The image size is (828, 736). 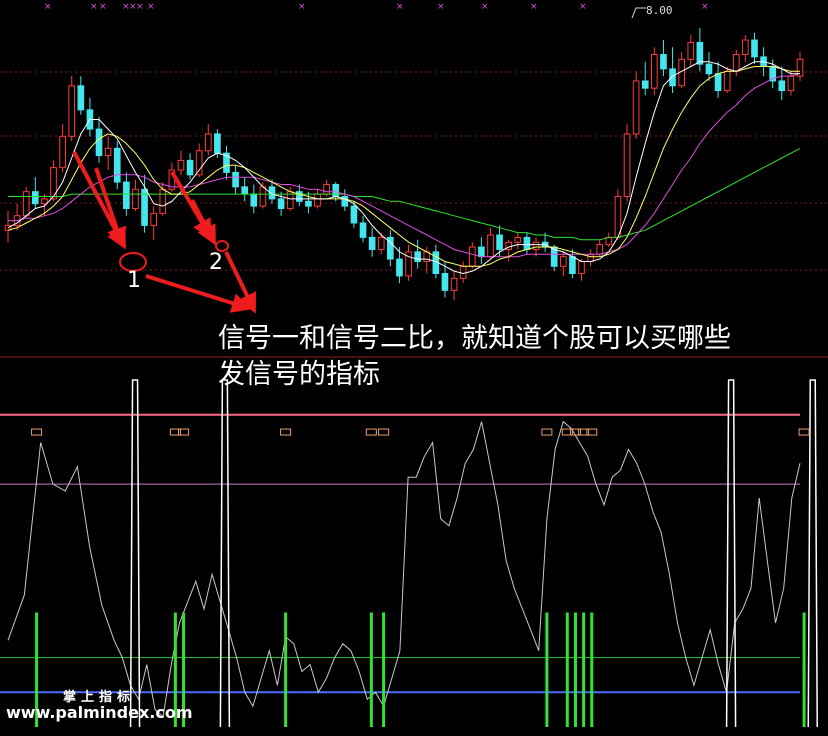 I want to click on top-marker-9: ×, so click(x=441, y=7).